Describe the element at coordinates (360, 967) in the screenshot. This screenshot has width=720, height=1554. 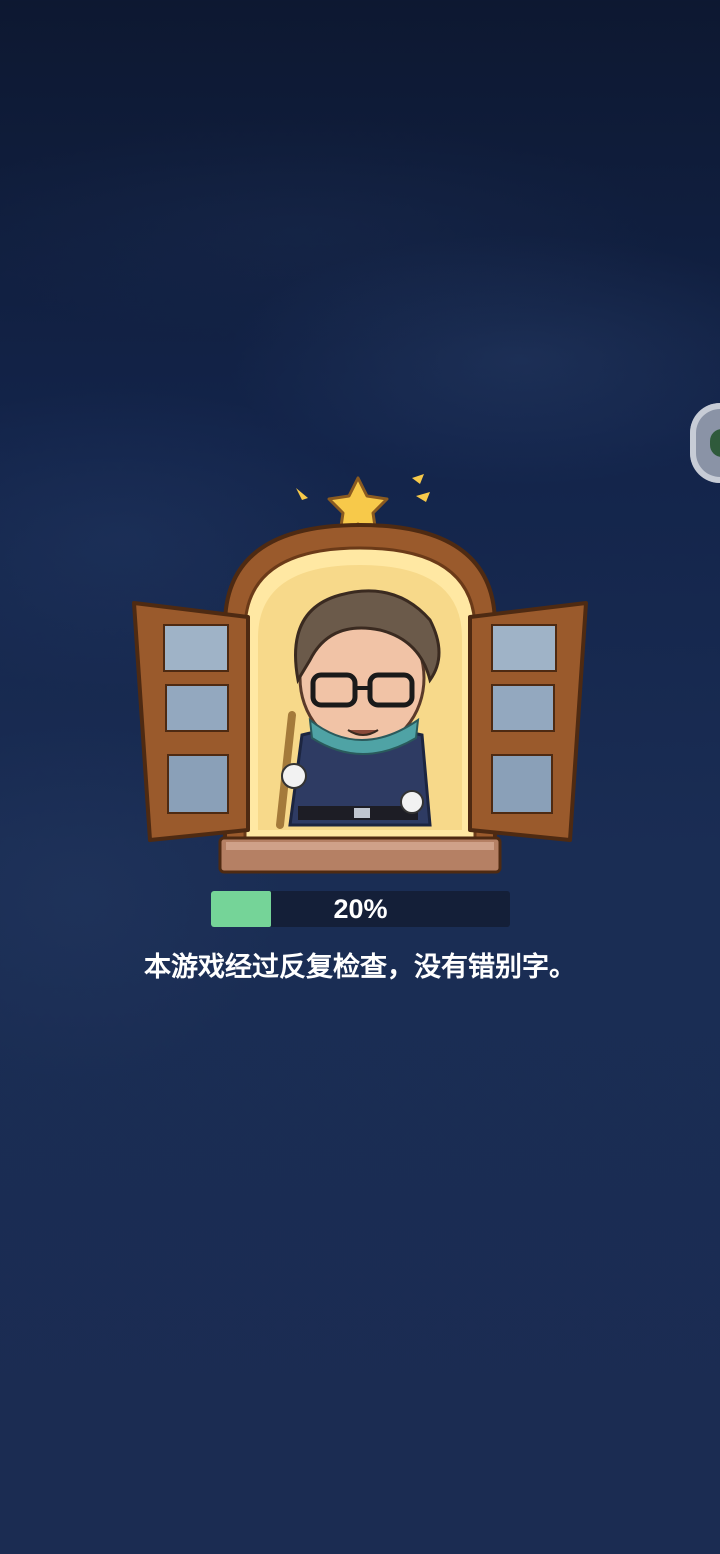
I see `loading-tip: 本游戏经过反复检查，没有错别字。` at that location.